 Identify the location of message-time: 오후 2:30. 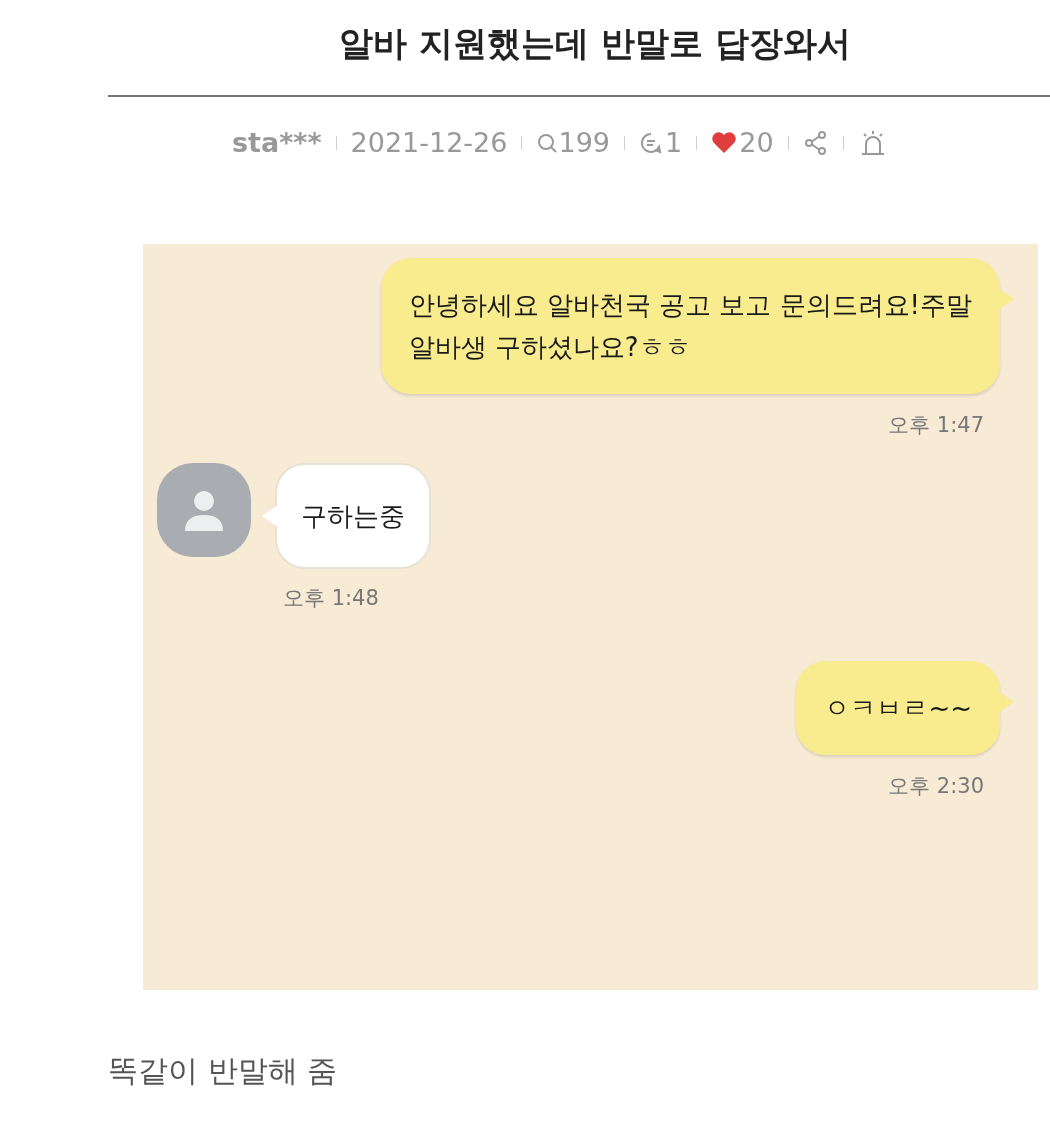
(936, 786).